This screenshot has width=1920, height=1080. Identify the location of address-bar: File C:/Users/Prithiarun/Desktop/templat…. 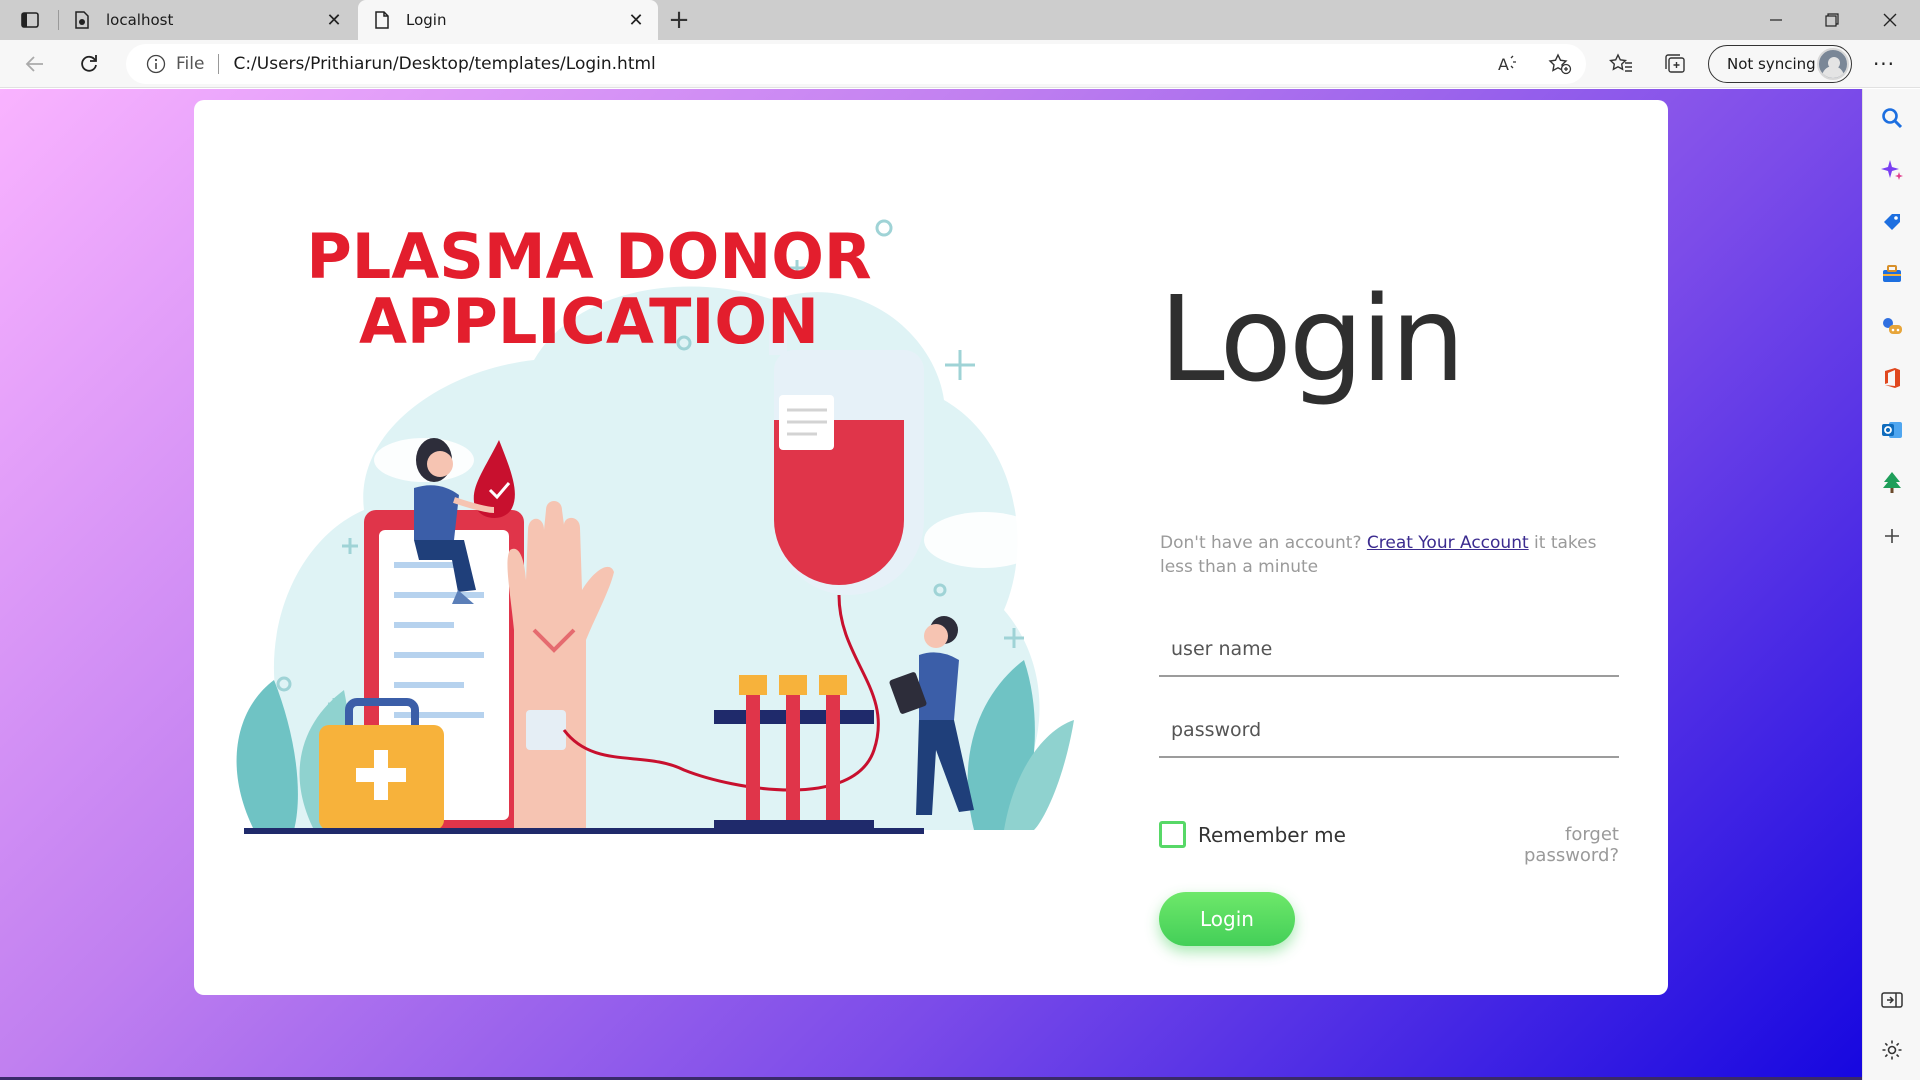
(856, 64).